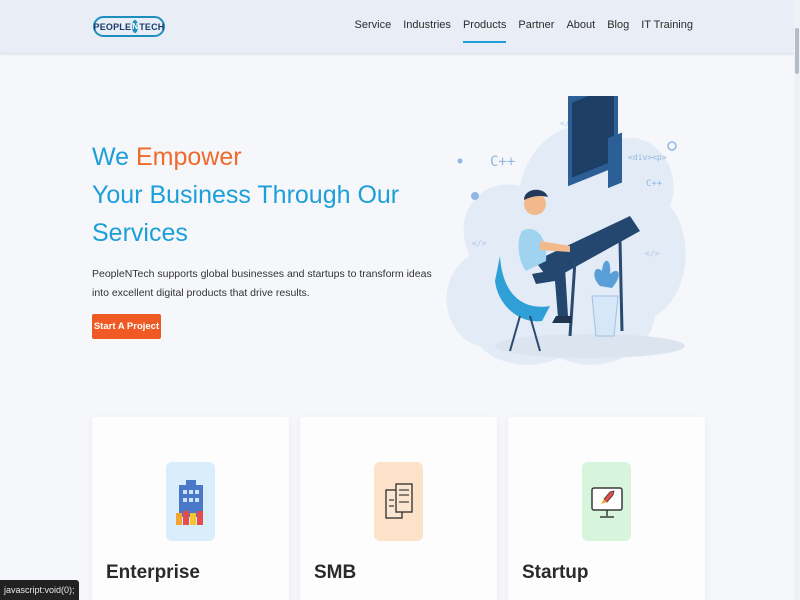  I want to click on card-title-startup: Startup, so click(555, 572).